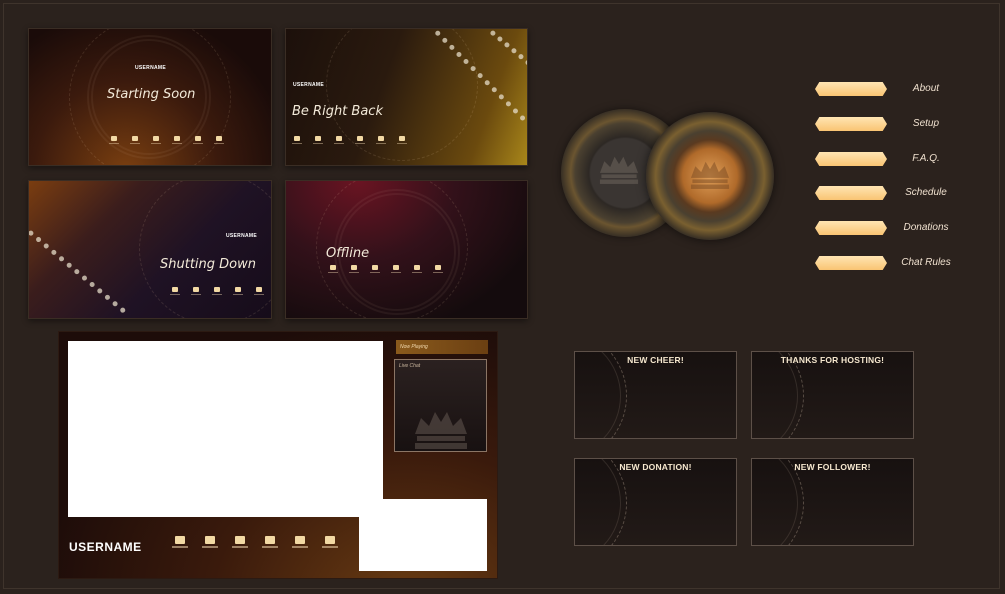 Image resolution: width=1005 pixels, height=594 pixels. Describe the element at coordinates (440, 405) in the screenshot. I see `live-chat-box: Live Chat` at that location.